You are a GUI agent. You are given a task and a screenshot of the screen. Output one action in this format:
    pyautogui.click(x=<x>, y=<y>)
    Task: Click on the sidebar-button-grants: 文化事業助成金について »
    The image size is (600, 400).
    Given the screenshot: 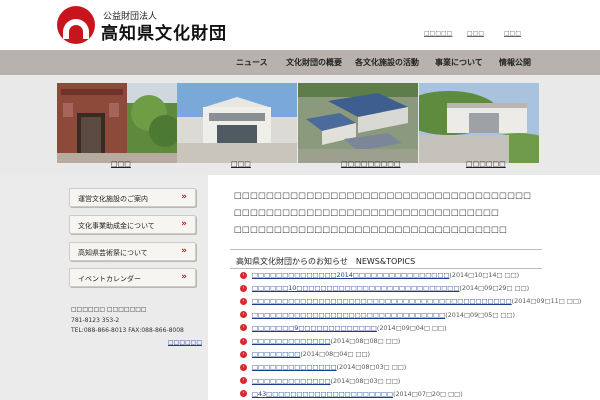 What is the action you would take?
    pyautogui.click(x=132, y=224)
    